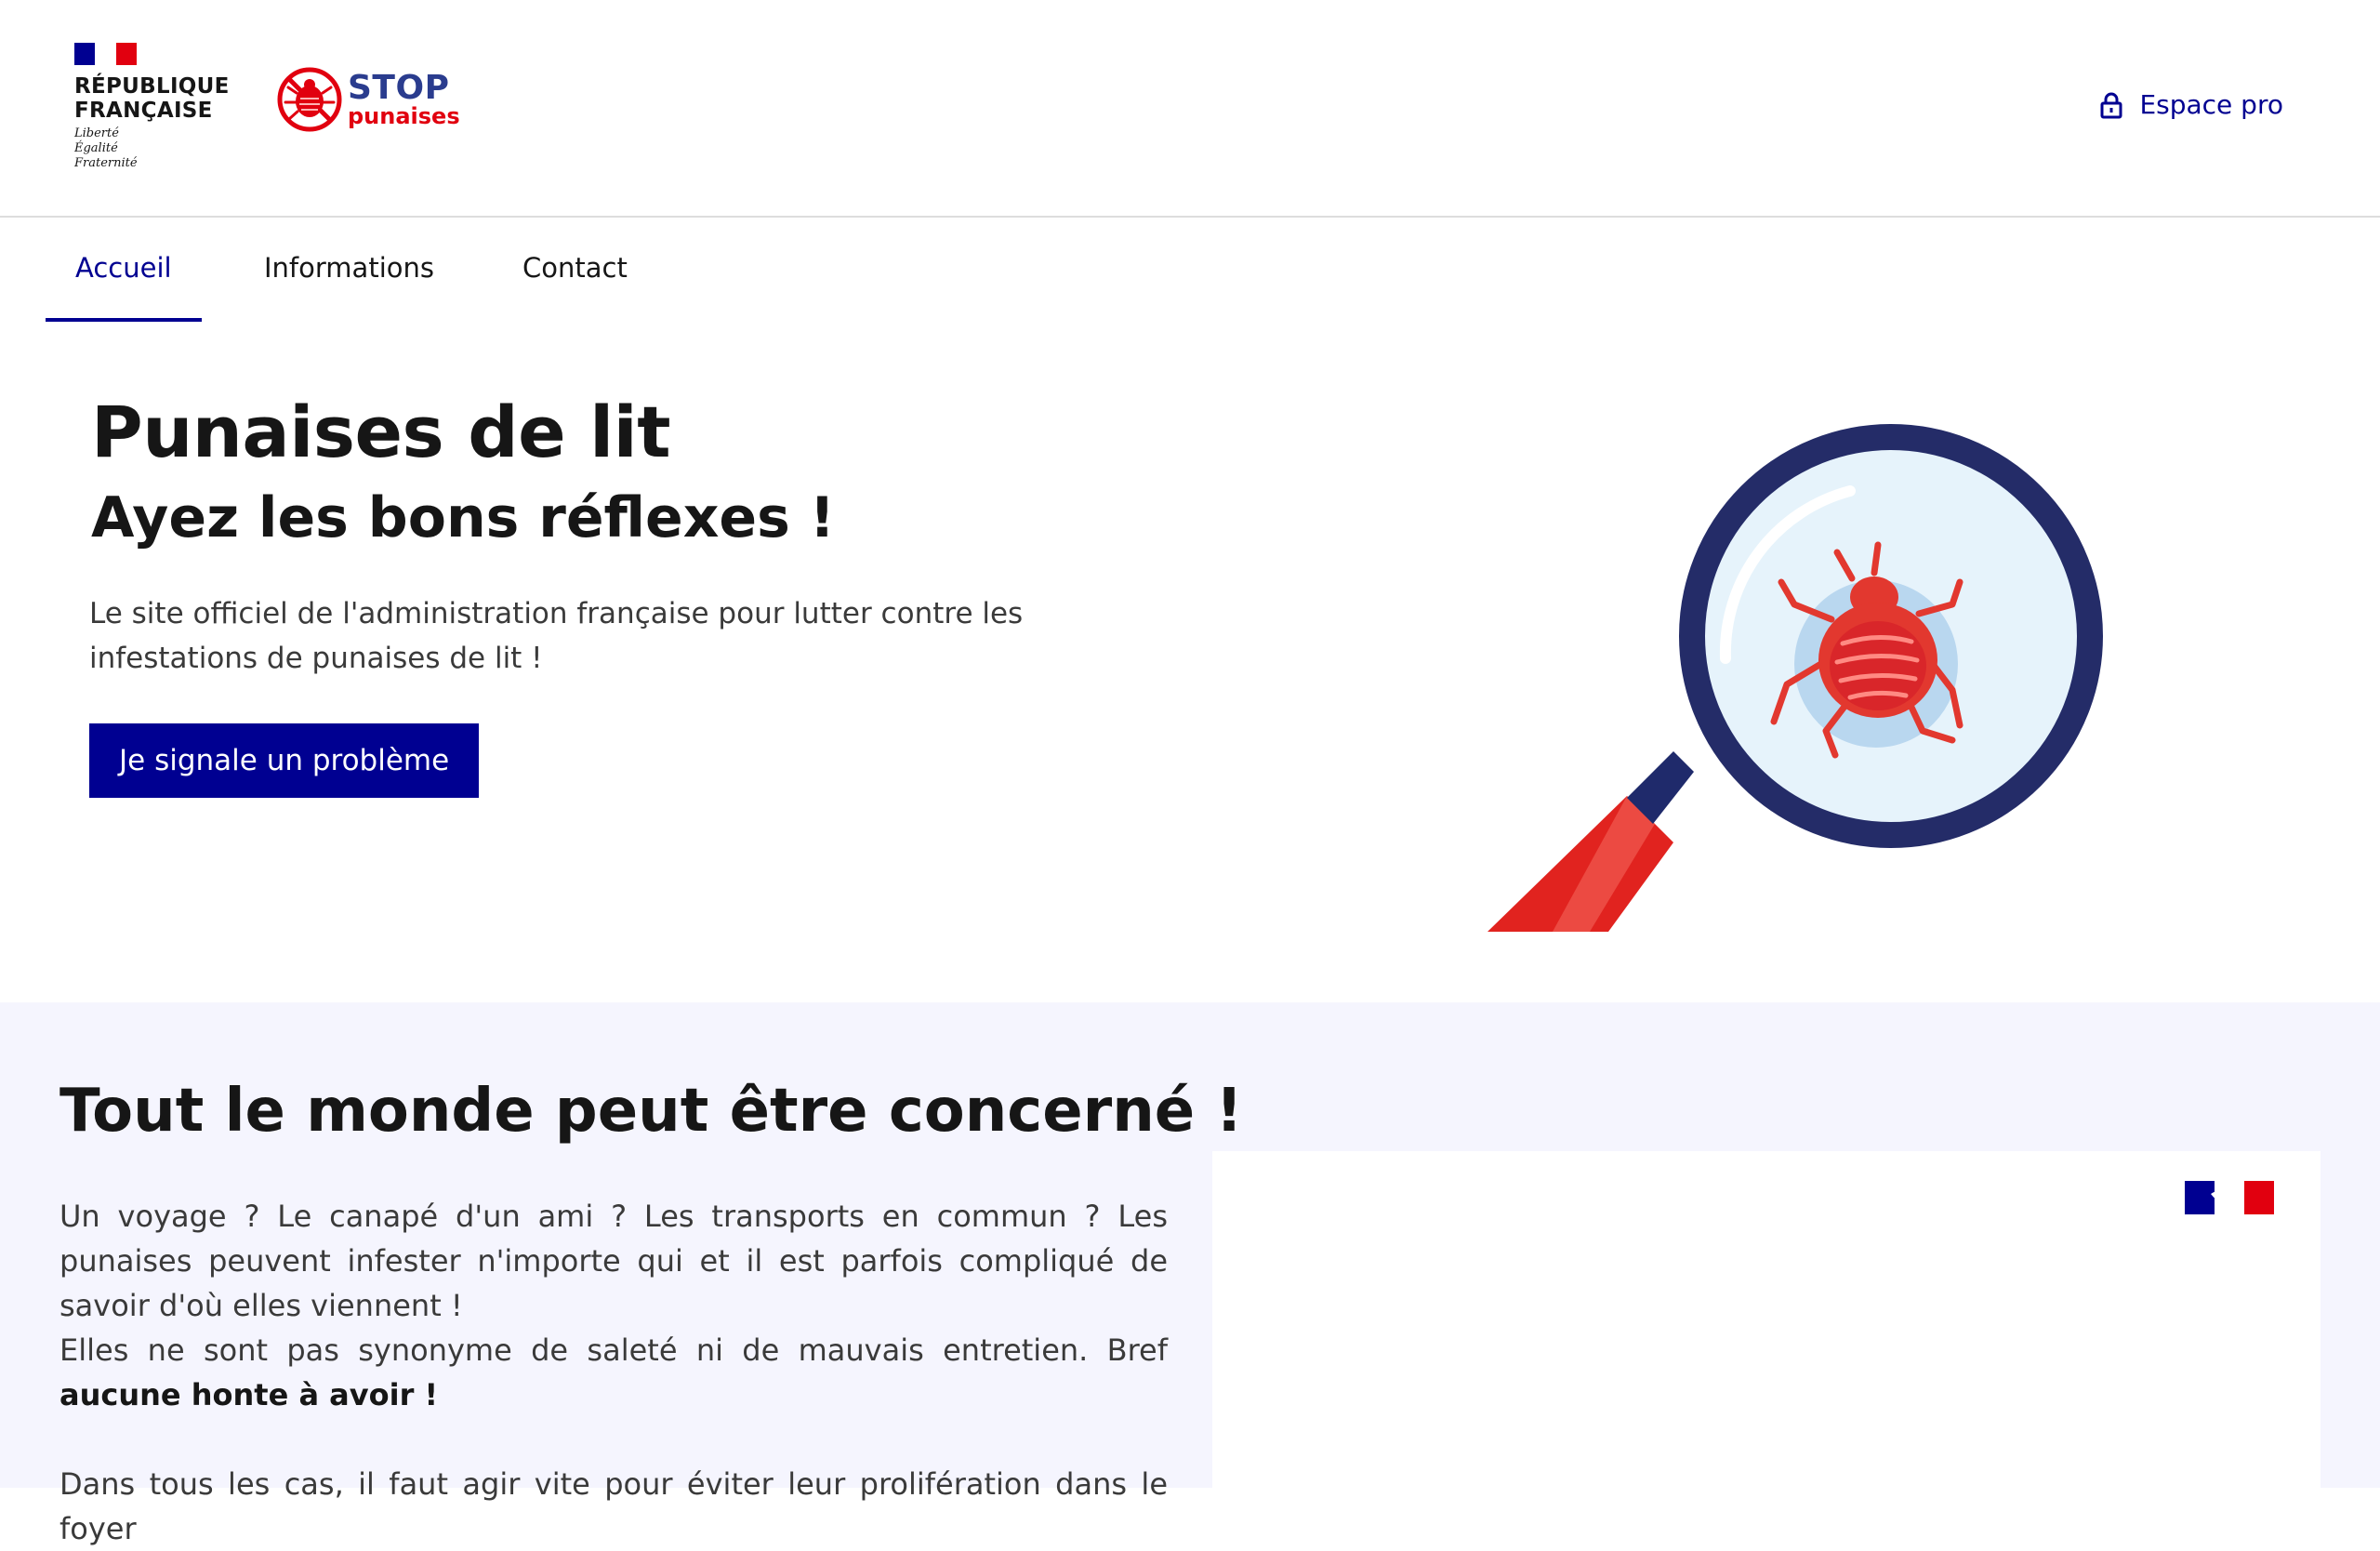 This screenshot has width=2380, height=1551. I want to click on section-title: Tout le monde peut être concerné !, so click(651, 1111).